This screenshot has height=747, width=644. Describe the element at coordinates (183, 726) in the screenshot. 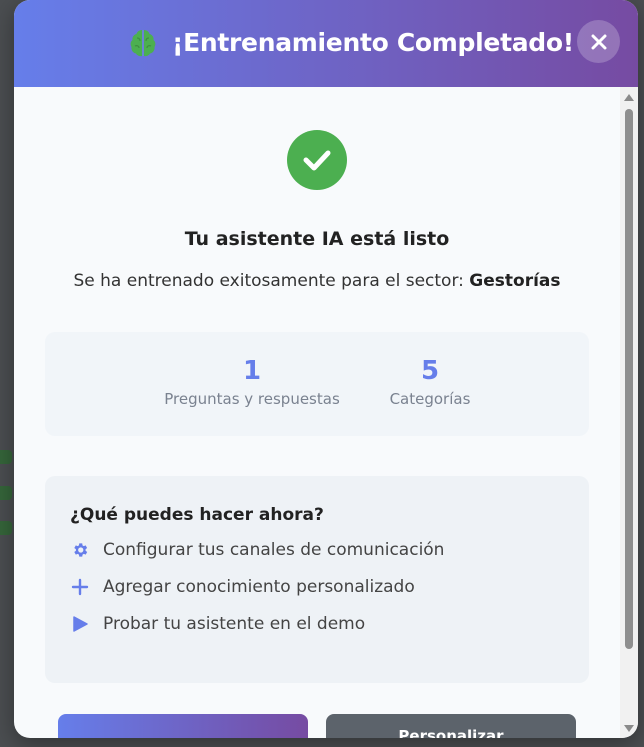

I see `primary-action-button` at that location.